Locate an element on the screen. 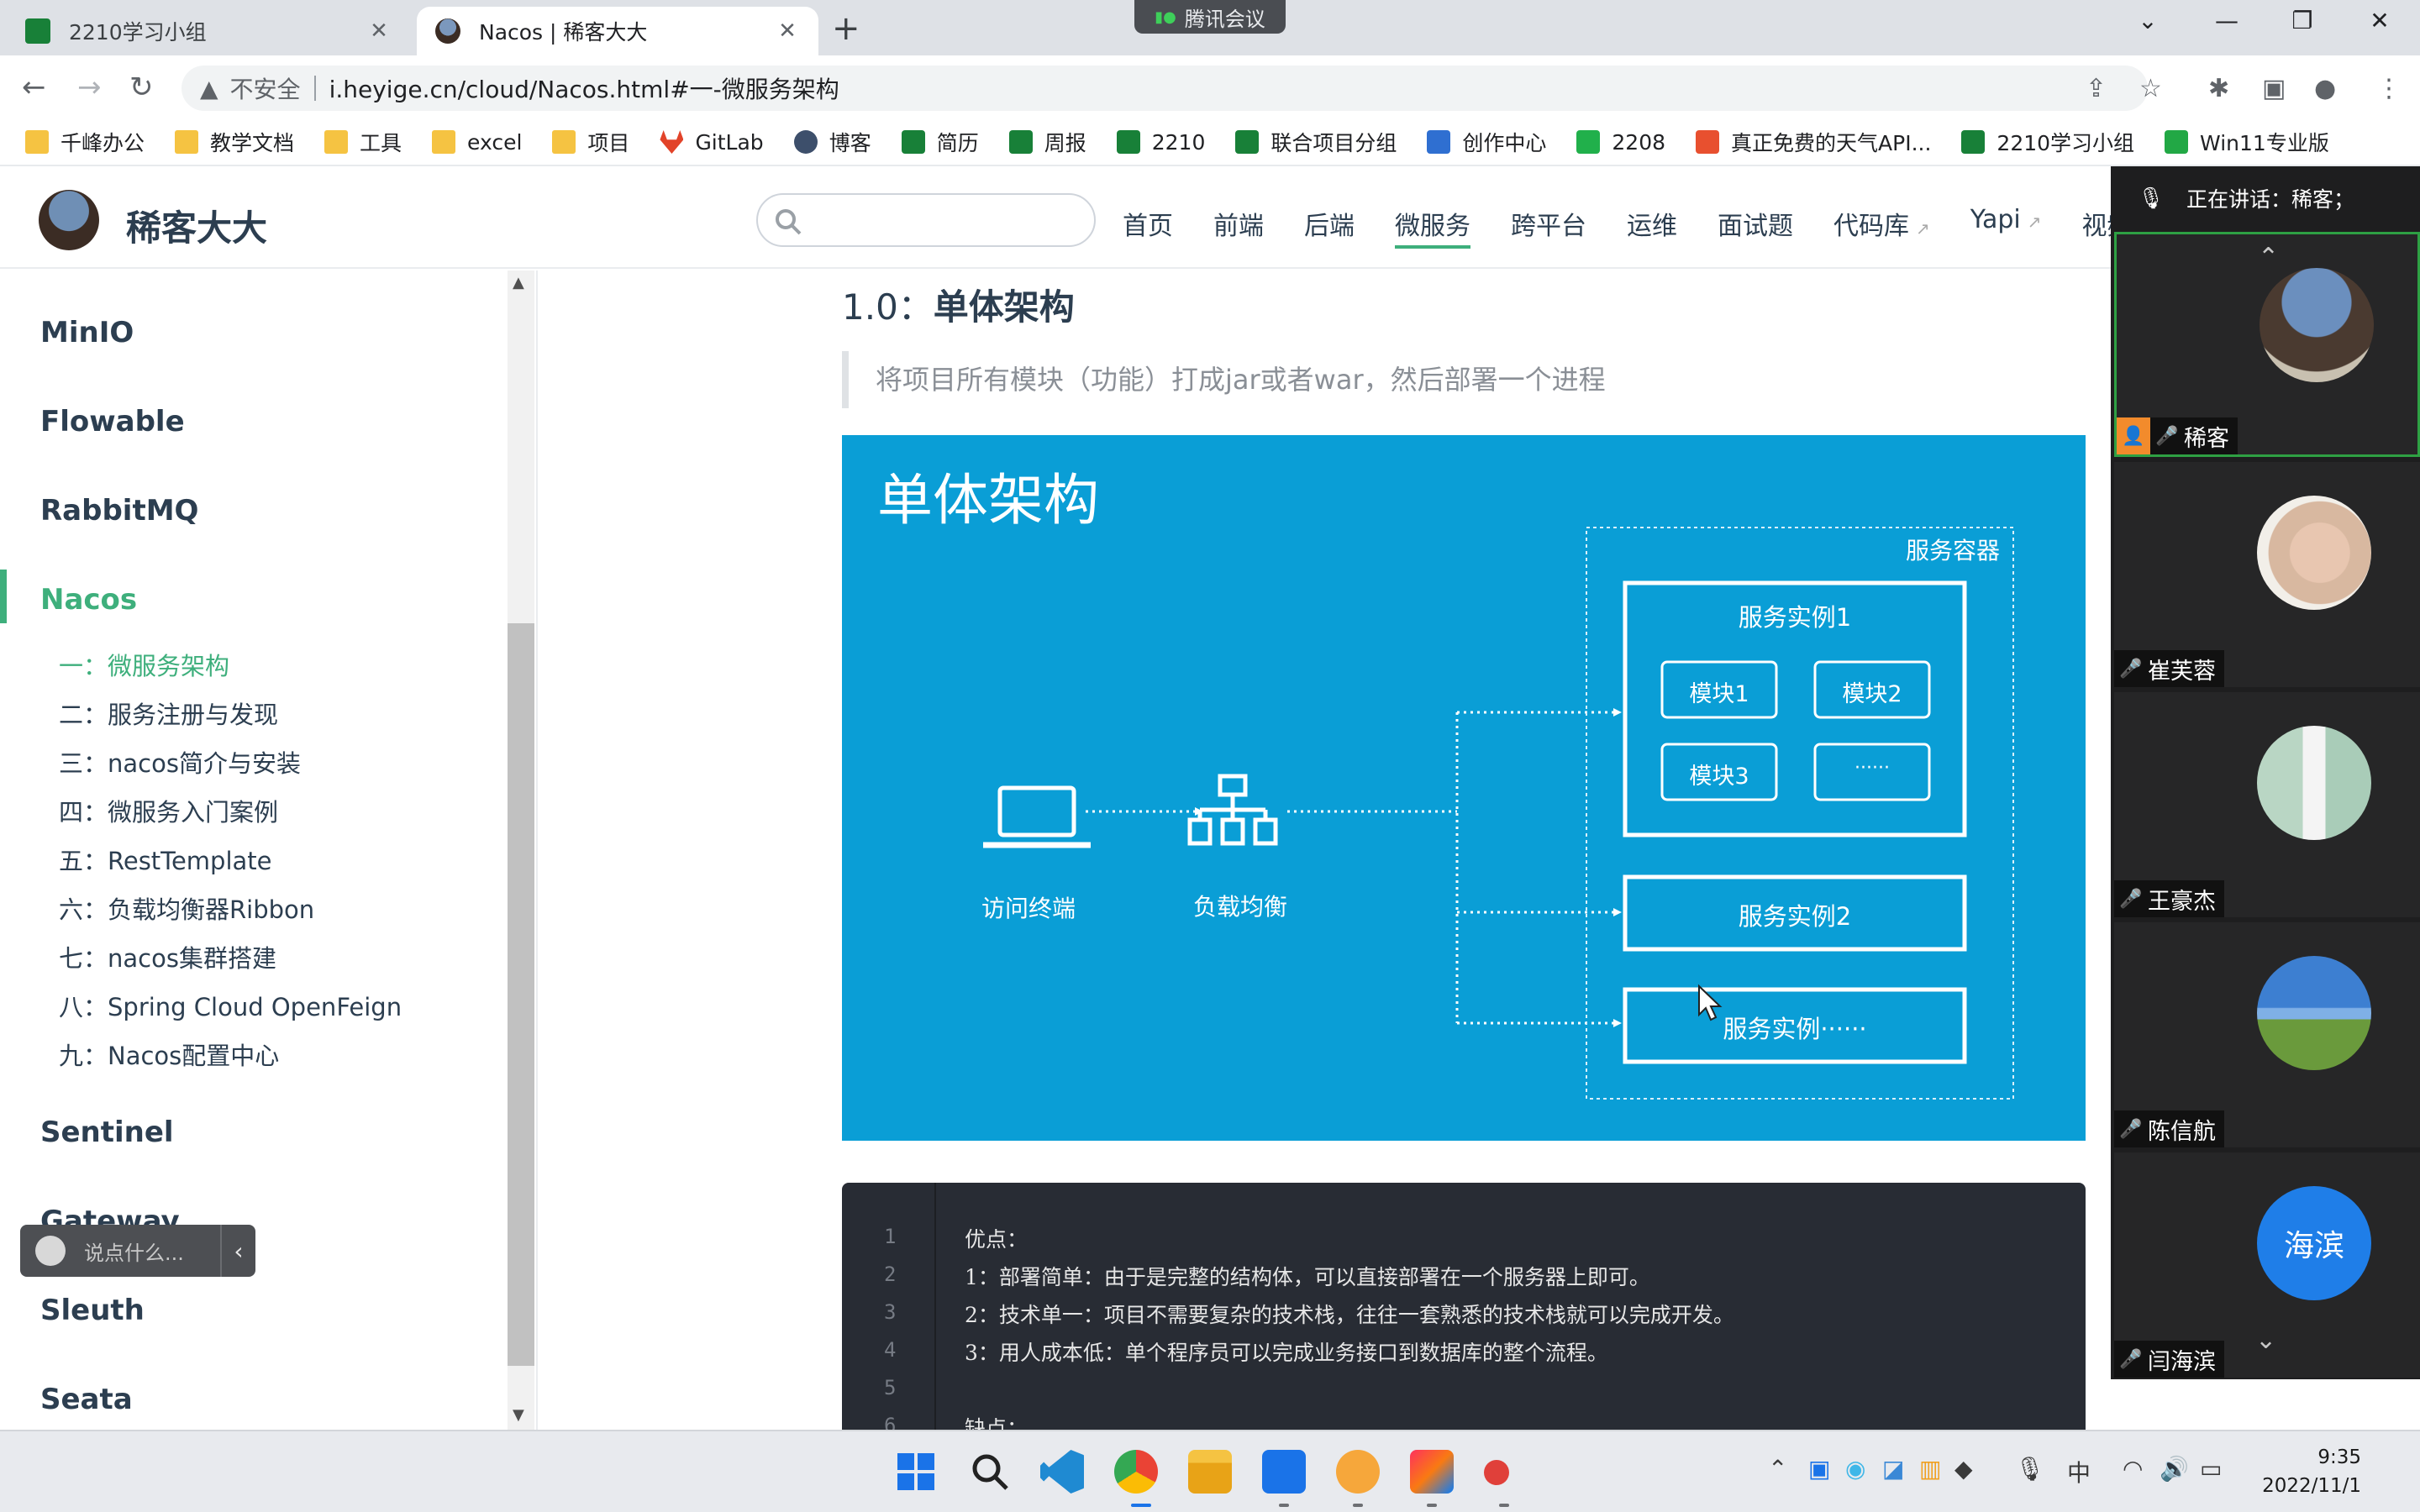  participant-tile: 🎤 陈信航 is located at coordinates (2267, 1034).